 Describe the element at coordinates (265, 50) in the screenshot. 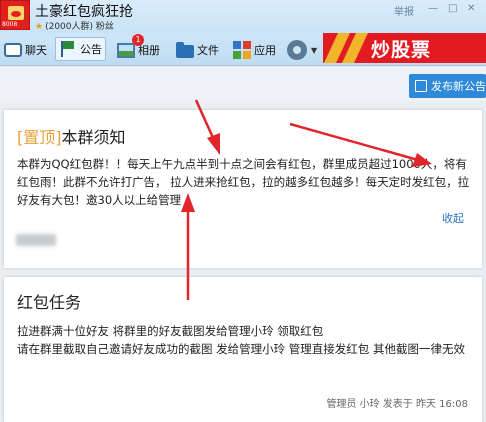

I see `tab-apps-label: 应用` at that location.